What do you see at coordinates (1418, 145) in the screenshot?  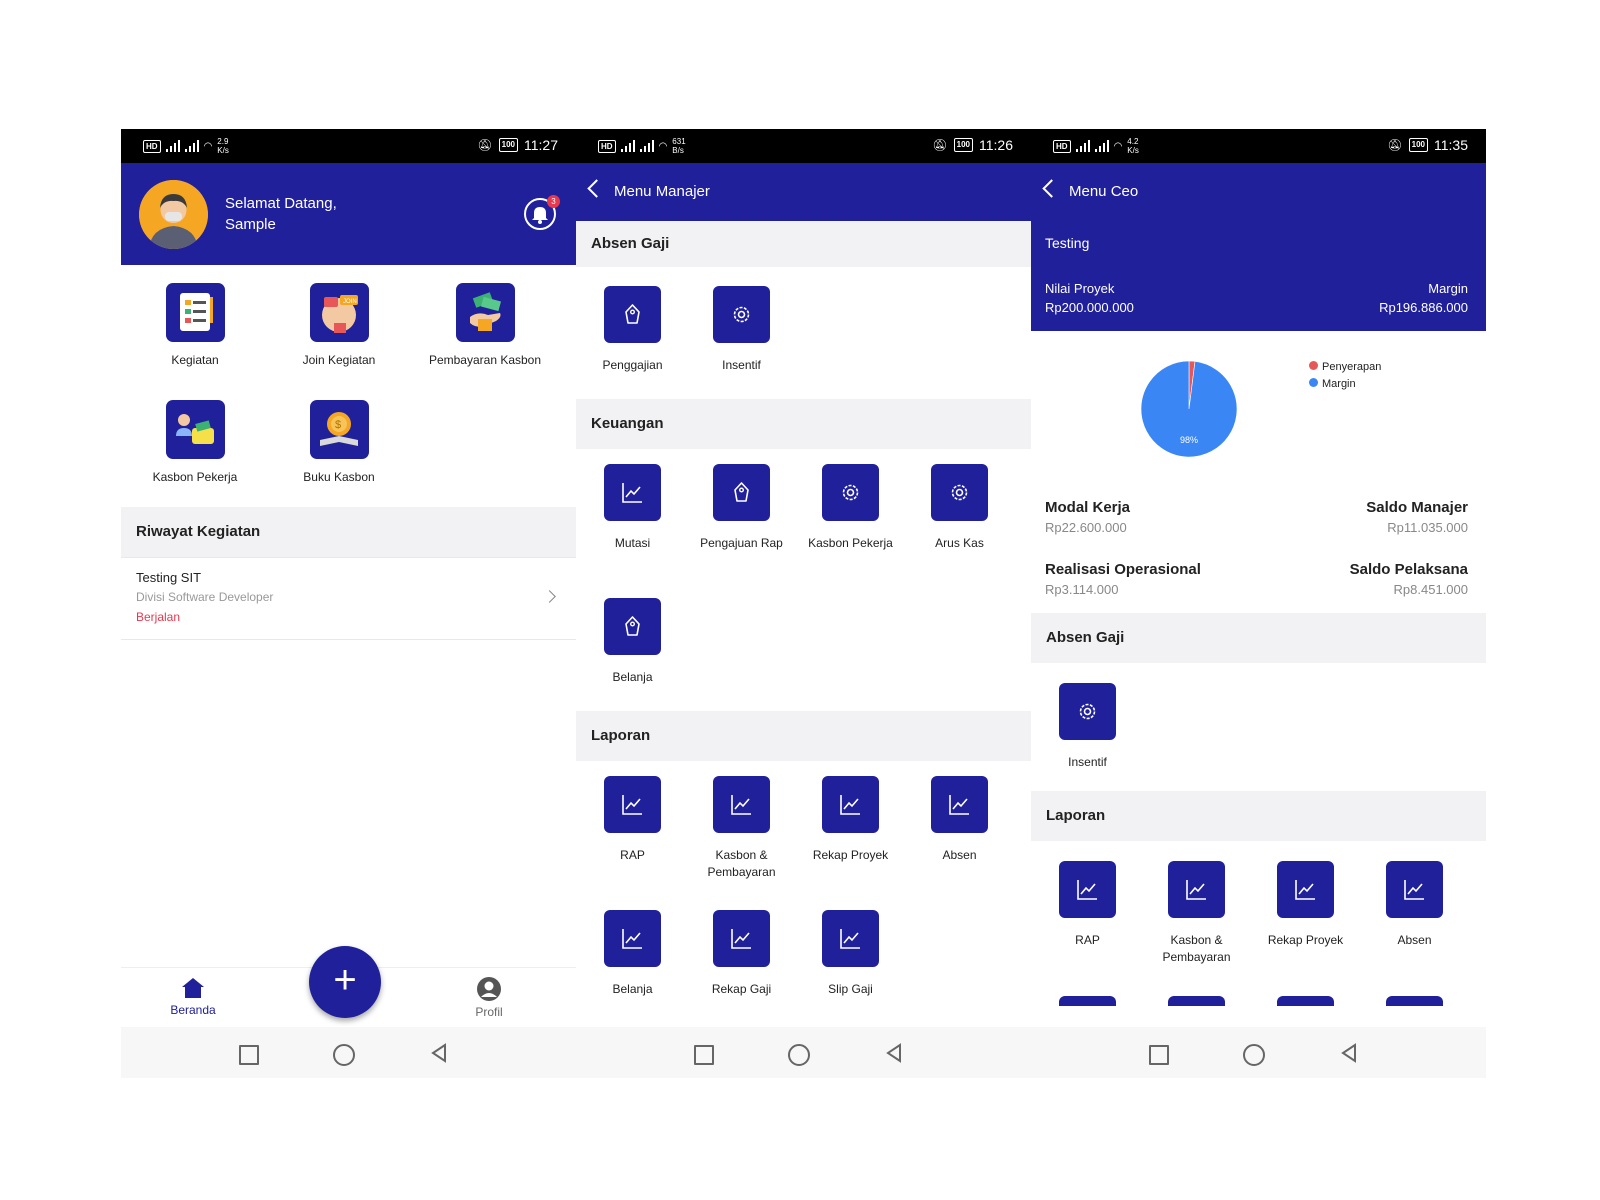 I see `battery-icon: 100` at bounding box center [1418, 145].